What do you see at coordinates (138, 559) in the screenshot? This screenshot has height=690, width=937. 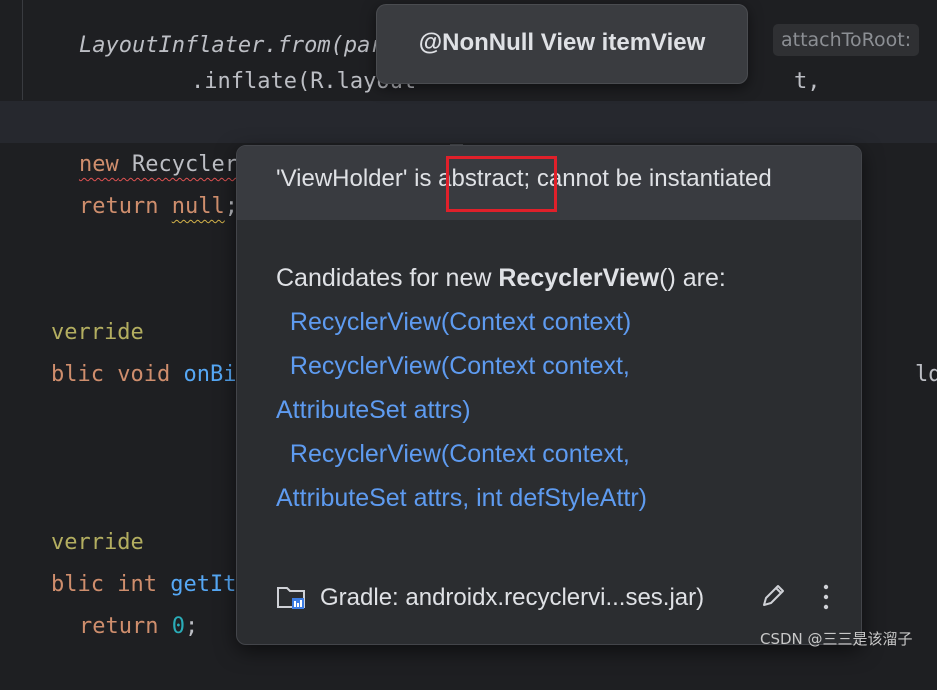 I see `code-line-getitemcount: blic int getItemC` at bounding box center [138, 559].